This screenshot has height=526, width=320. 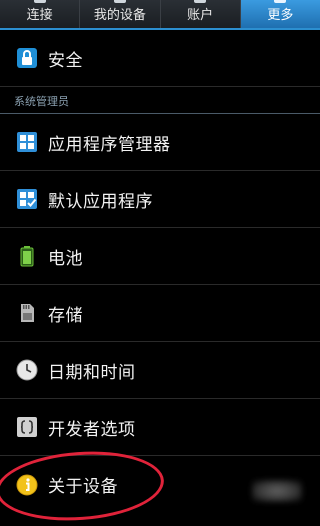 What do you see at coordinates (65, 60) in the screenshot?
I see `settings-item-label: 安全` at bounding box center [65, 60].